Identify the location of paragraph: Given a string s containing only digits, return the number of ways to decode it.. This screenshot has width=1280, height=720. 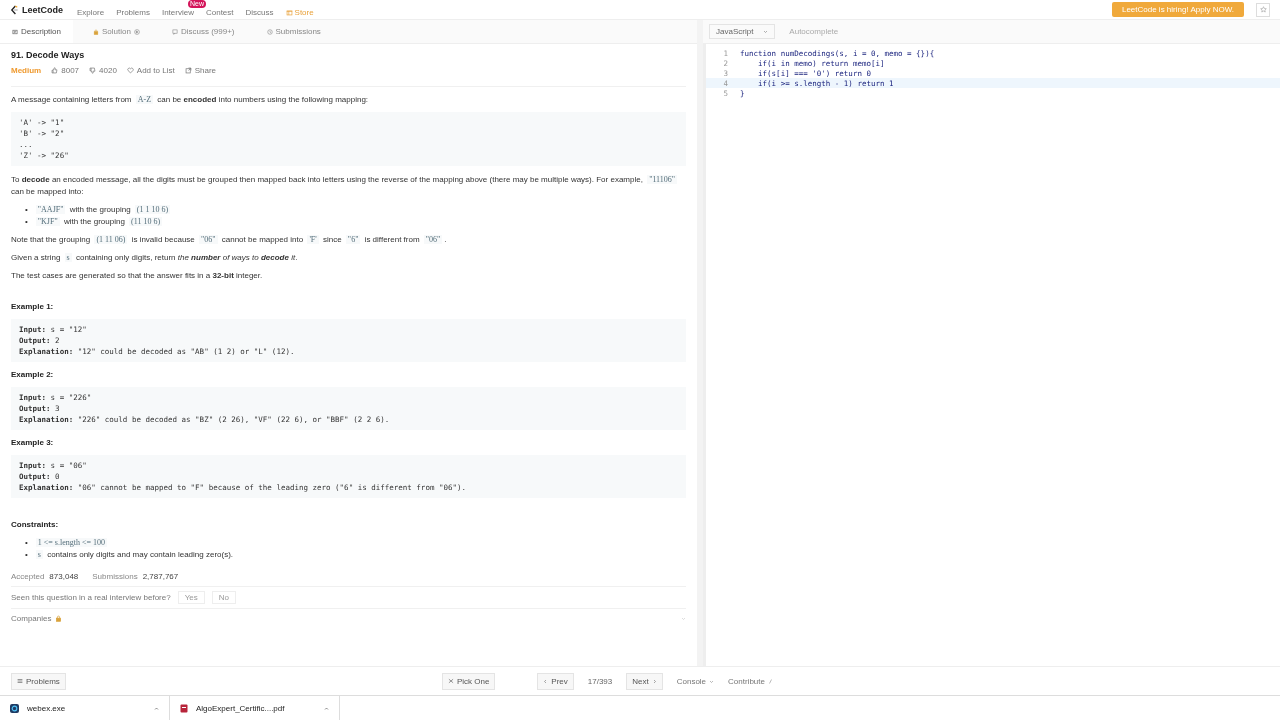
(155, 258).